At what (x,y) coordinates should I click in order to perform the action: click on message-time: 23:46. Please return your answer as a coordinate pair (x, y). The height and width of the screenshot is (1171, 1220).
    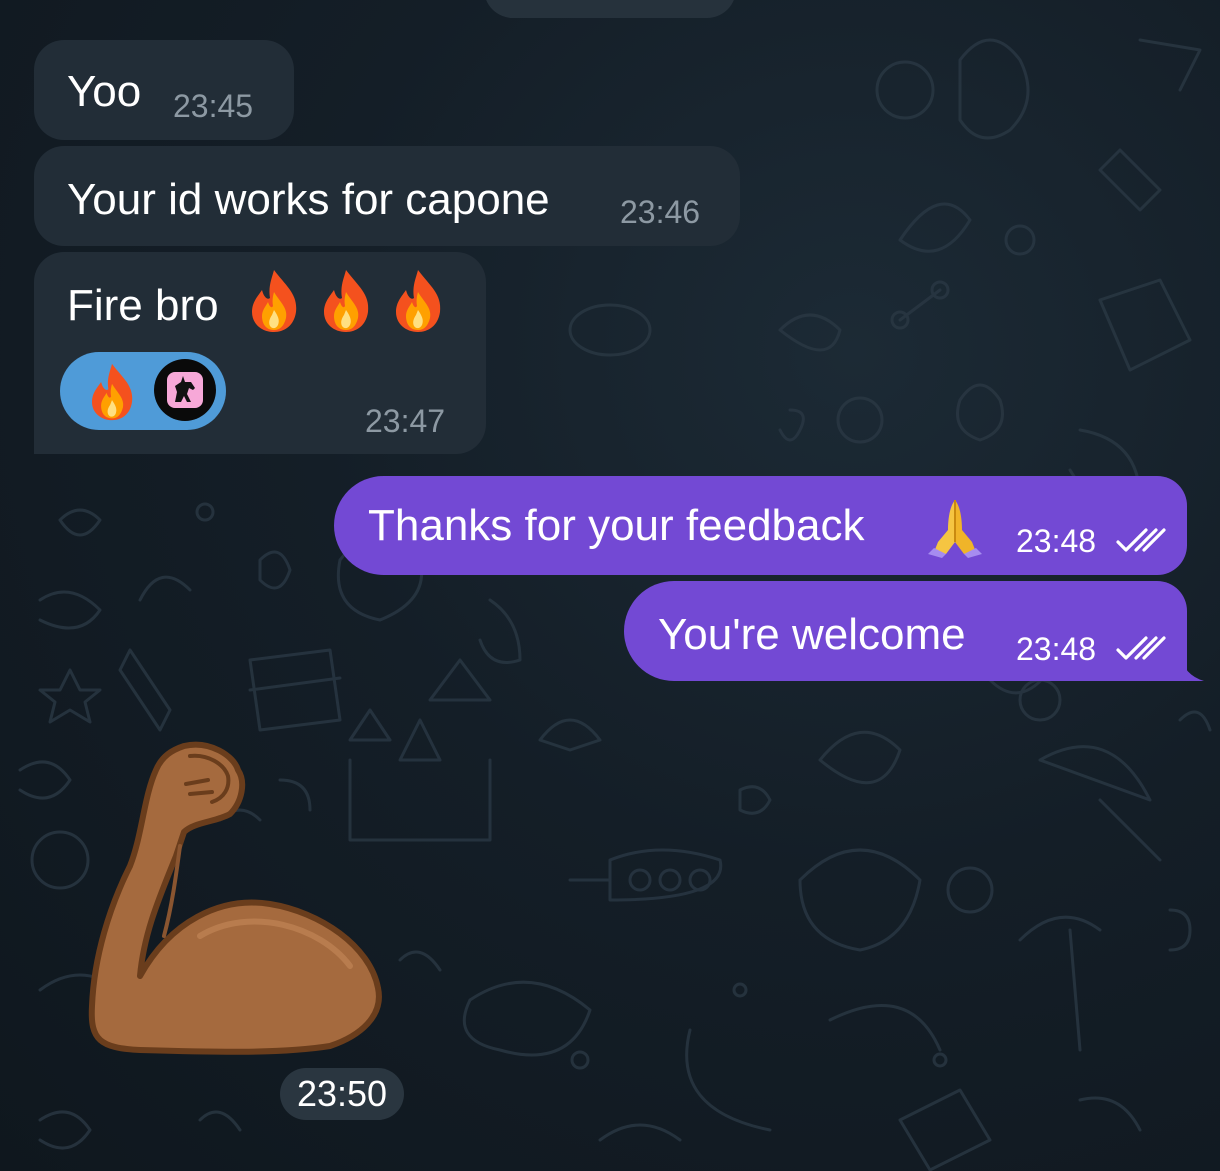
    Looking at the image, I should click on (660, 212).